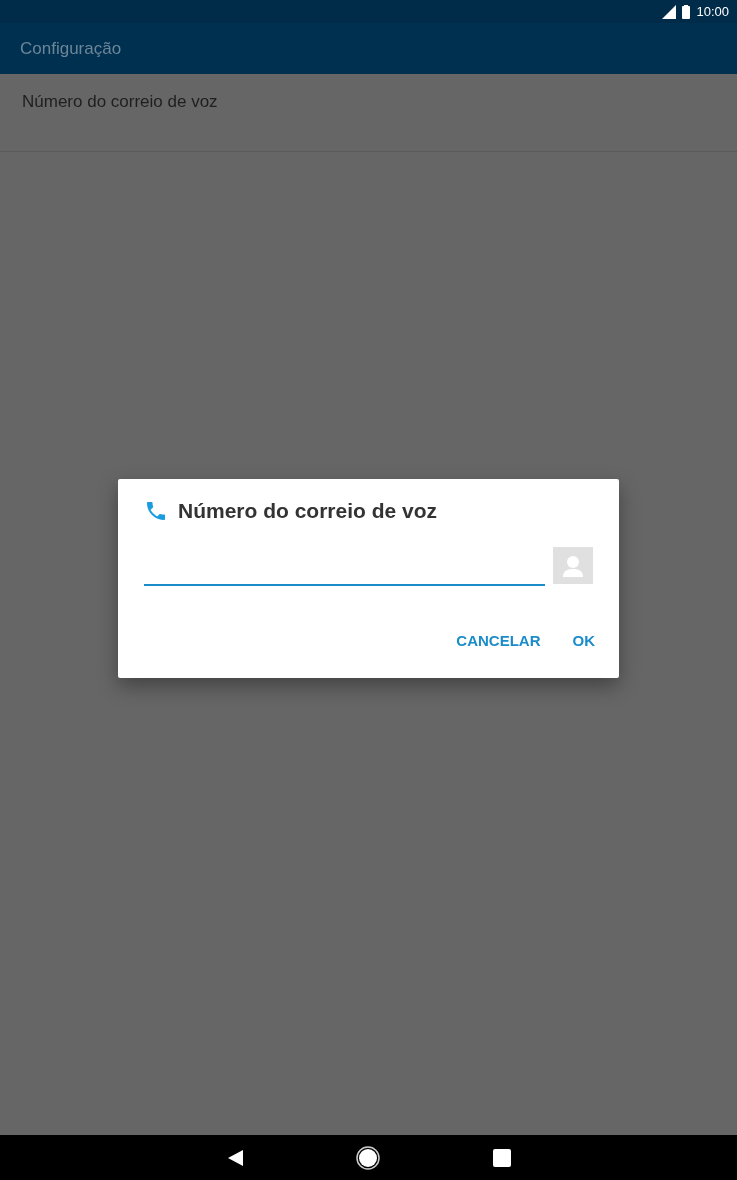 The image size is (737, 1180). What do you see at coordinates (308, 511) in the screenshot?
I see `dialog-title: Número do correio de voz` at bounding box center [308, 511].